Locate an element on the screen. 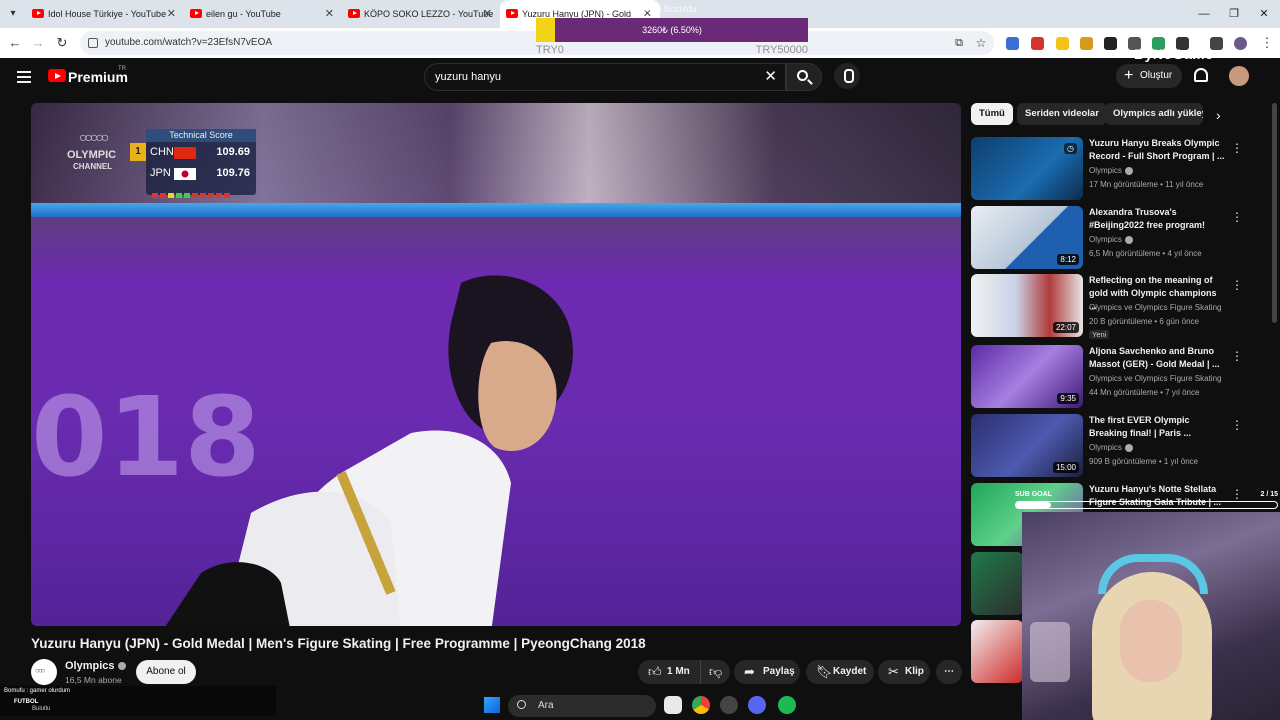 Image resolution: width=1280 pixels, height=720 pixels. channel-avatar: ○○○ is located at coordinates (44, 672).